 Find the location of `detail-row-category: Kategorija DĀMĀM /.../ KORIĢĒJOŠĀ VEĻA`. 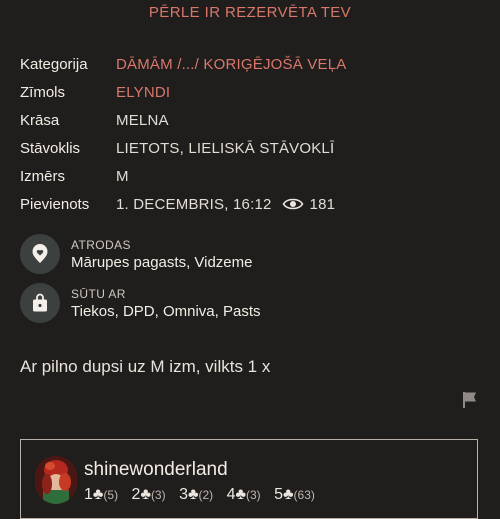

detail-row-category: Kategorija DĀMĀM /.../ KORIĢĒJOŠĀ VEĻA is located at coordinates (250, 64).